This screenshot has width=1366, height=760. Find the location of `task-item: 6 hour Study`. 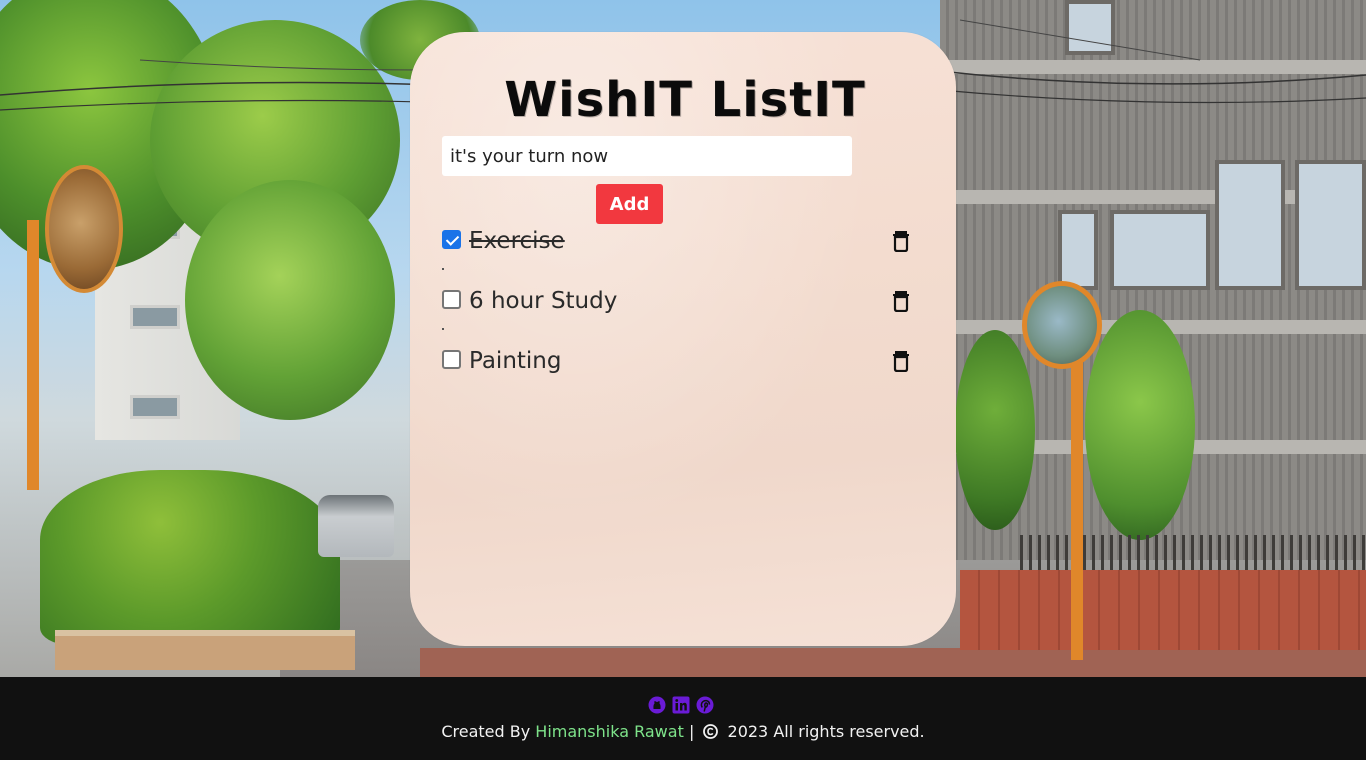

task-item: 6 hour Study is located at coordinates (681, 318).